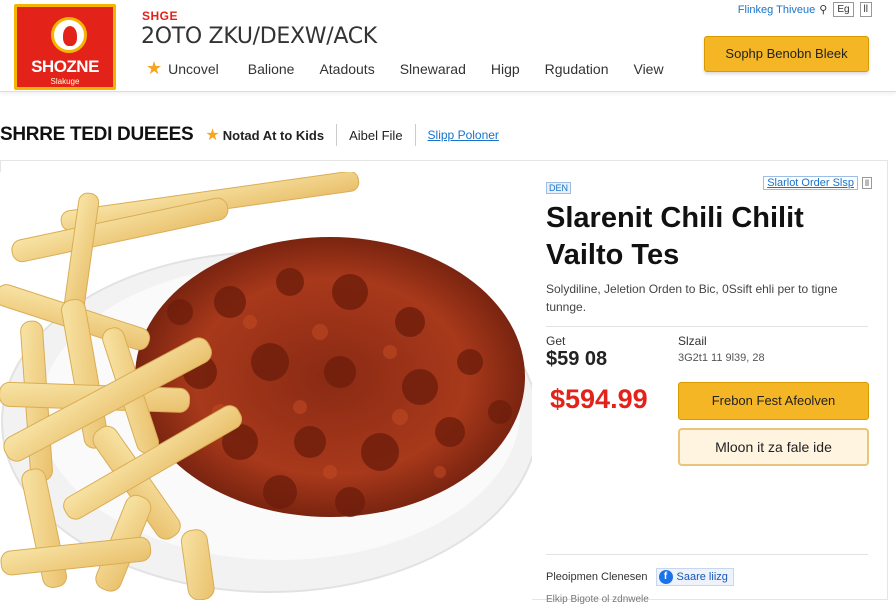  Describe the element at coordinates (65, 81) in the screenshot. I see `logo-subtext: Slakuge` at that location.